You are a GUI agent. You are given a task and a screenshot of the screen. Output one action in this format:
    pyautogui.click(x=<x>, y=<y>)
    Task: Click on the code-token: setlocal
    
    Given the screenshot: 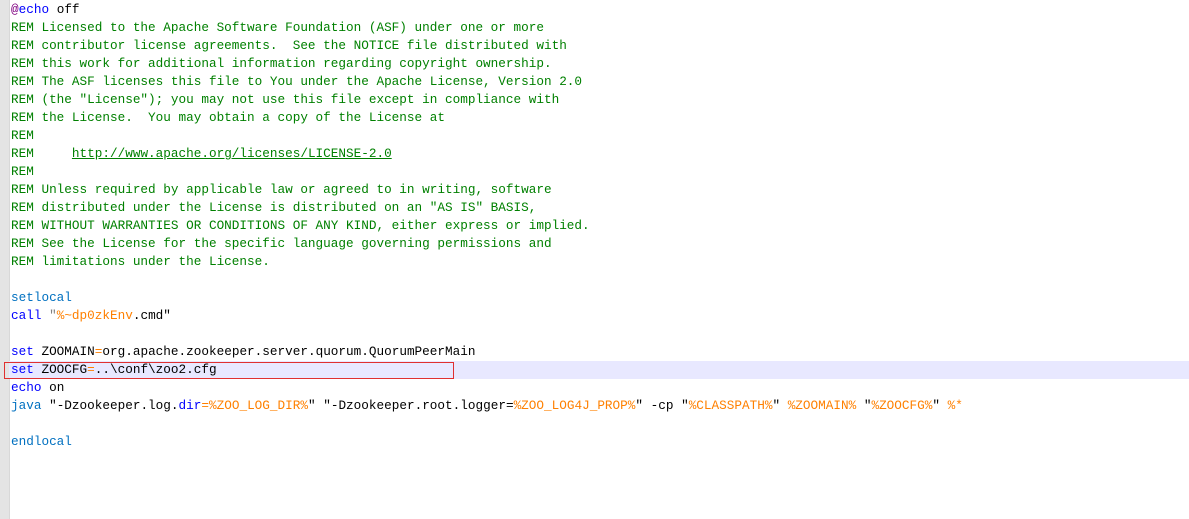 What is the action you would take?
    pyautogui.click(x=41, y=297)
    